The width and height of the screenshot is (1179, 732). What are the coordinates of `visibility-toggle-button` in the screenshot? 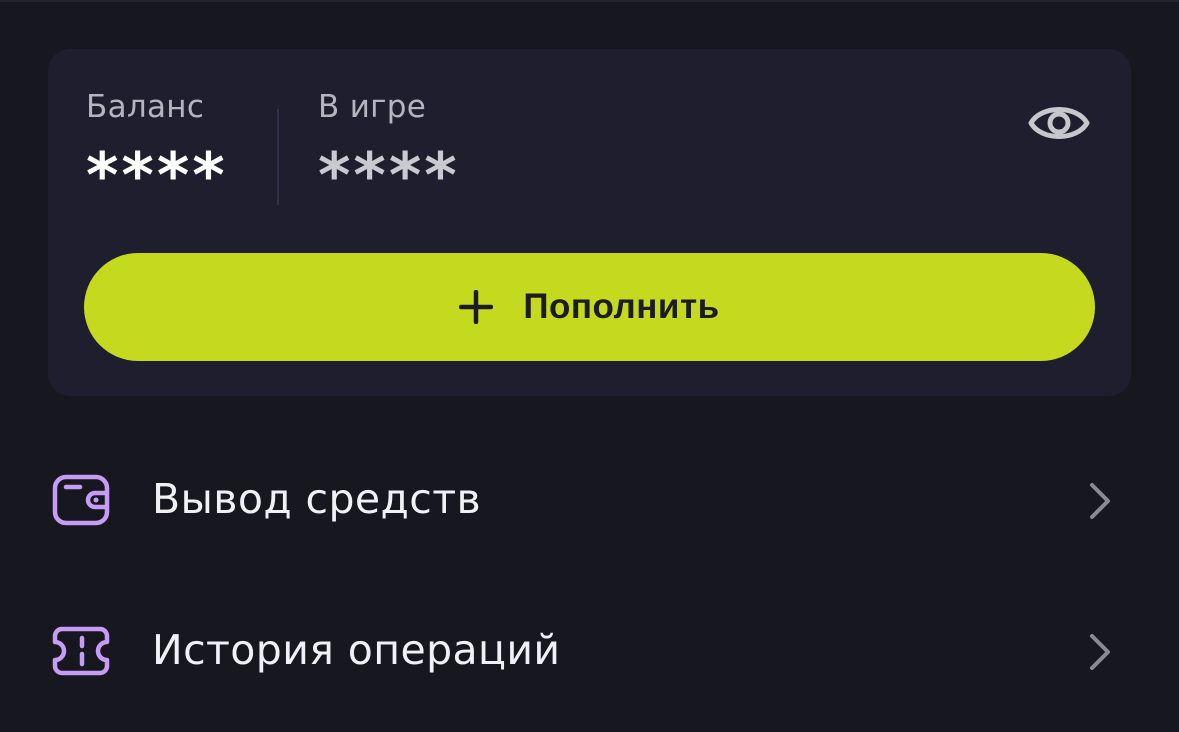 It's located at (1059, 123).